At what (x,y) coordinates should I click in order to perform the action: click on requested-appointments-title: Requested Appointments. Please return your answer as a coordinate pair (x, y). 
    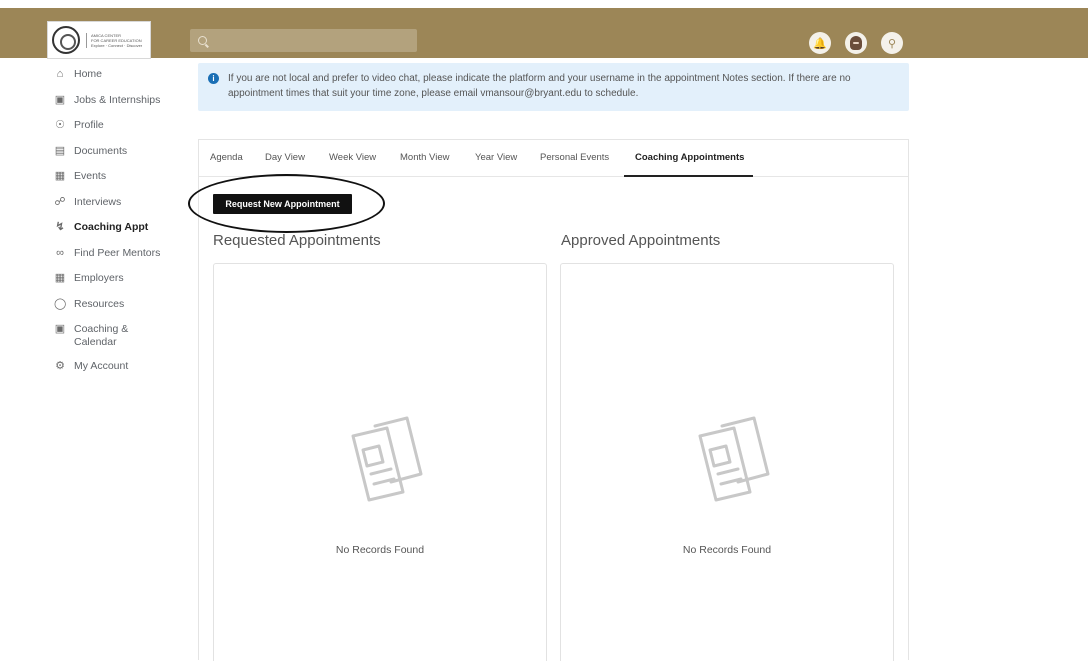
    Looking at the image, I should click on (297, 240).